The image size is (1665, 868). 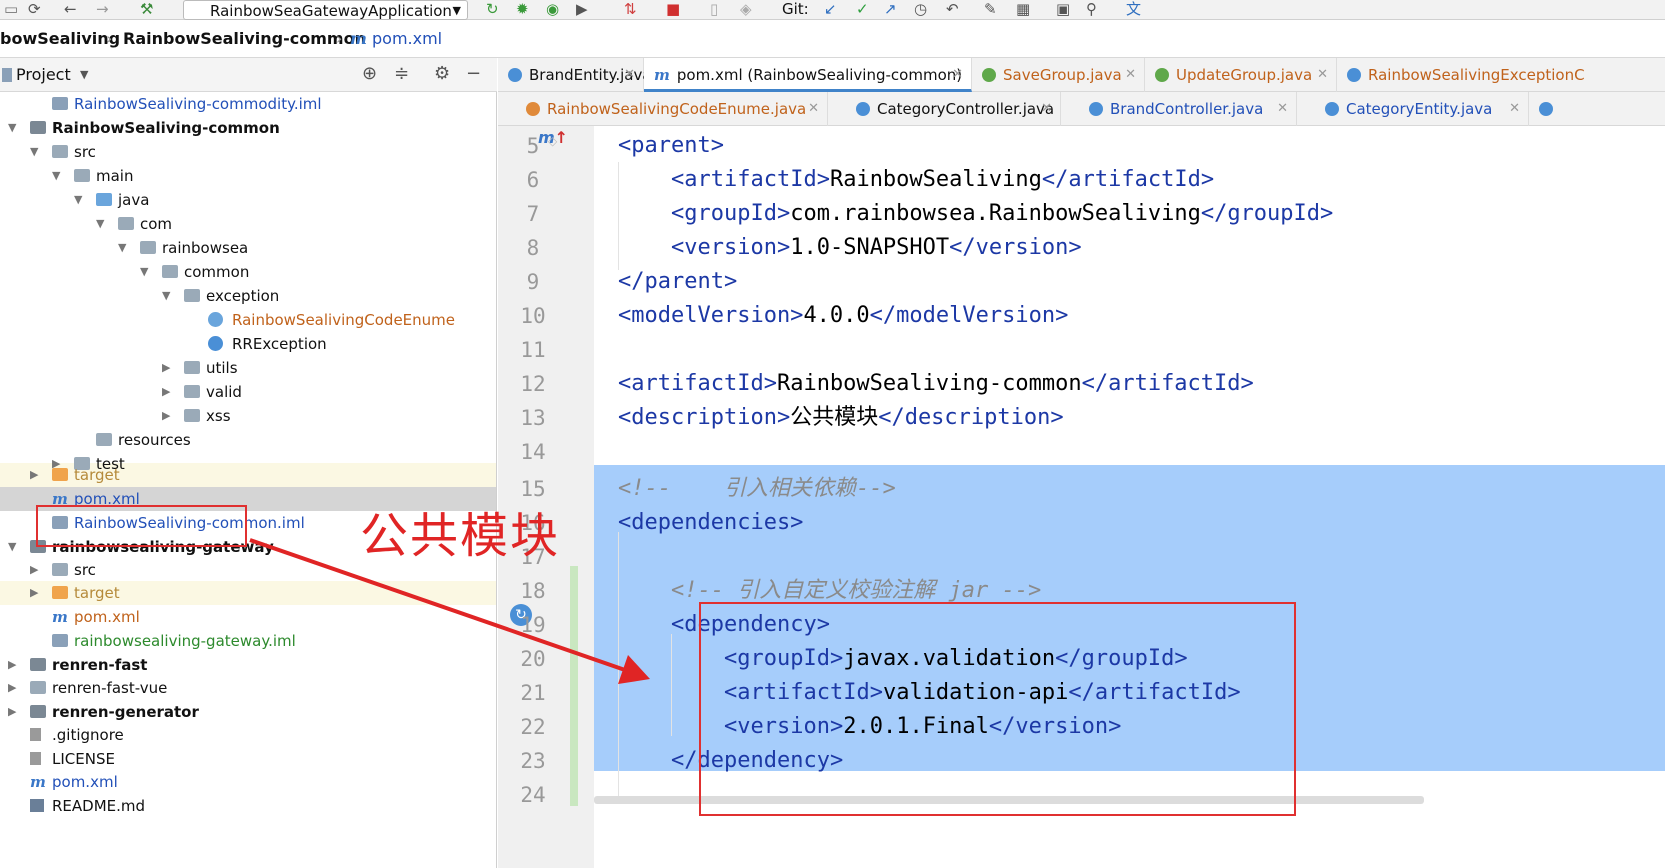 I want to click on gear-icon: ⚙, so click(x=442, y=73).